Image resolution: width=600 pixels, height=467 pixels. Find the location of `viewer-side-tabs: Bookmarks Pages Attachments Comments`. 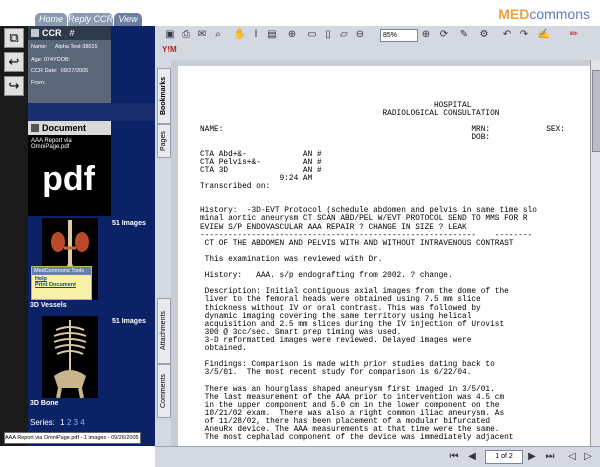

viewer-side-tabs: Bookmarks Pages Attachments Comments is located at coordinates (163, 253).